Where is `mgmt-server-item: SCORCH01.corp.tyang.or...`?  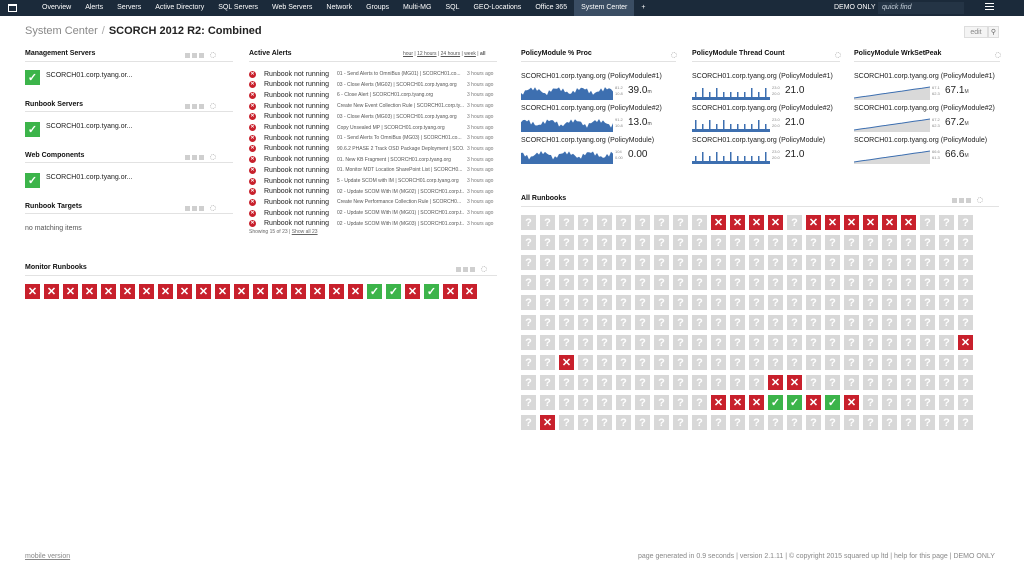
mgmt-server-item: SCORCH01.corp.tyang.or... is located at coordinates (89, 75).